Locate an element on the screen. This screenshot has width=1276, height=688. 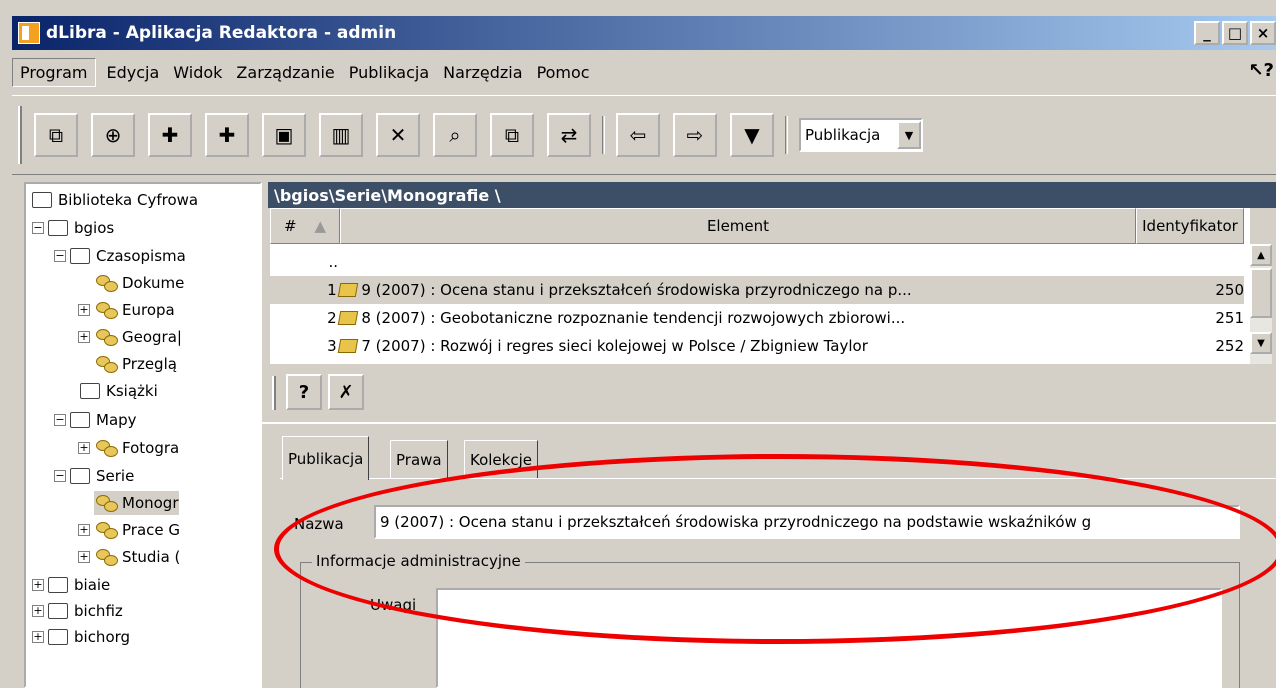
table-header: # ▲ Element Identyfikator is located at coordinates (760, 226).